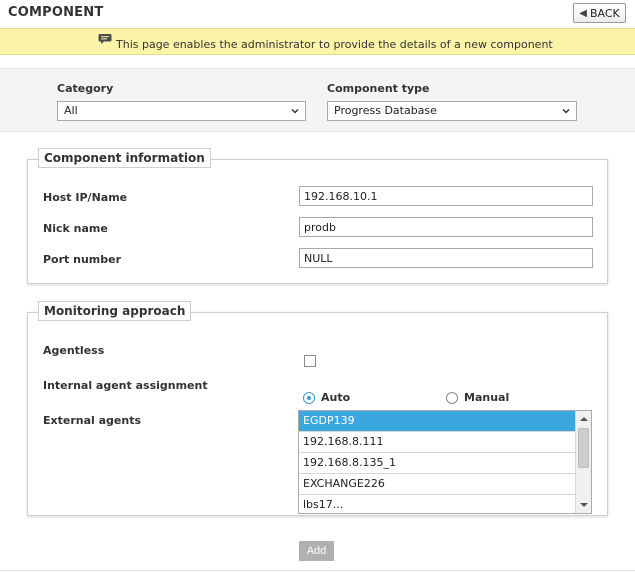  Describe the element at coordinates (75, 228) in the screenshot. I see `nick-name-label: Nick name` at that location.